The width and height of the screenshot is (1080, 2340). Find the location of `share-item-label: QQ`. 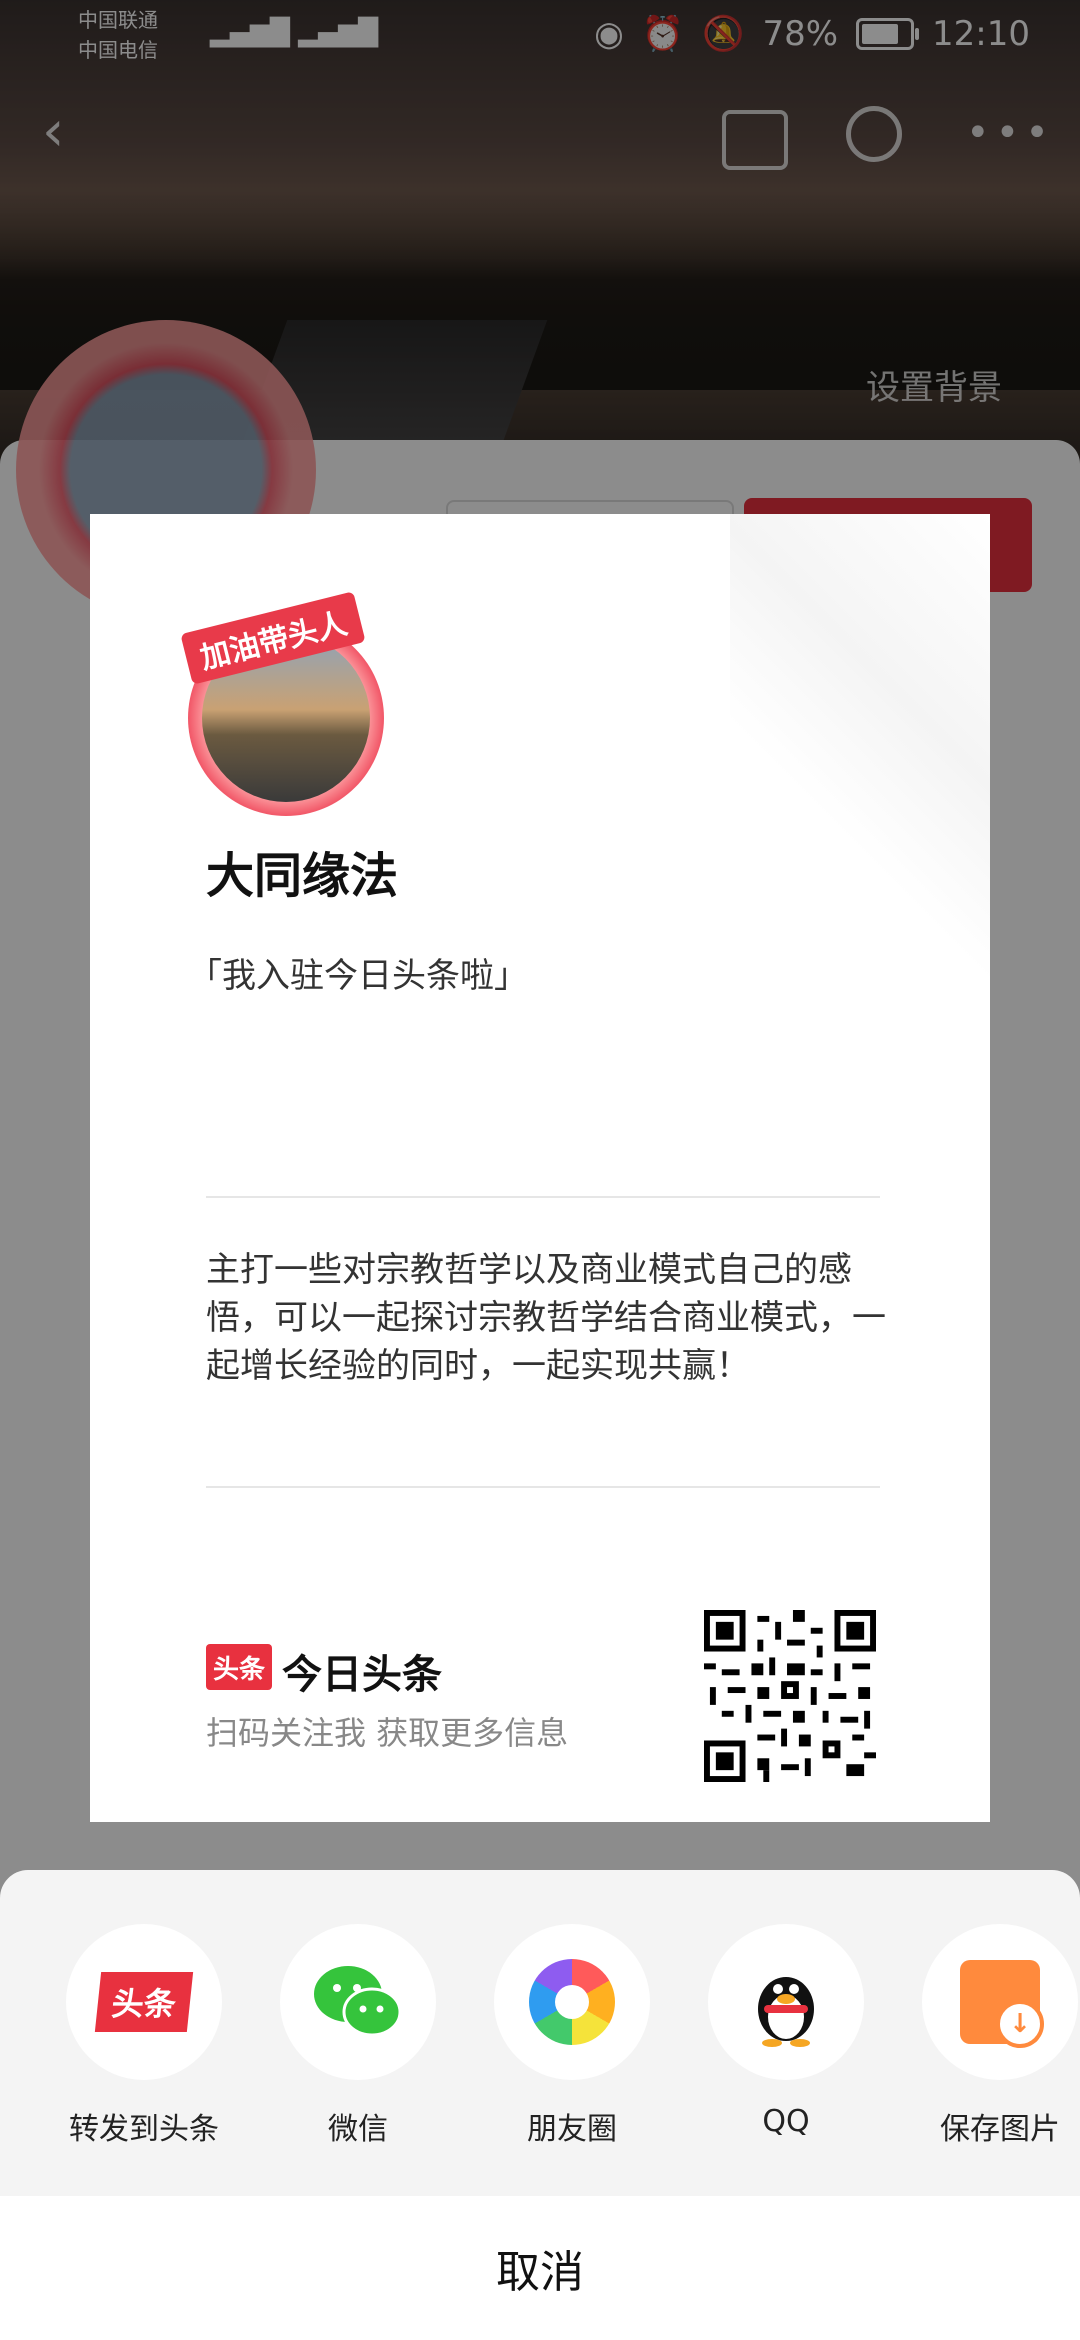

share-item-label: QQ is located at coordinates (786, 2121).